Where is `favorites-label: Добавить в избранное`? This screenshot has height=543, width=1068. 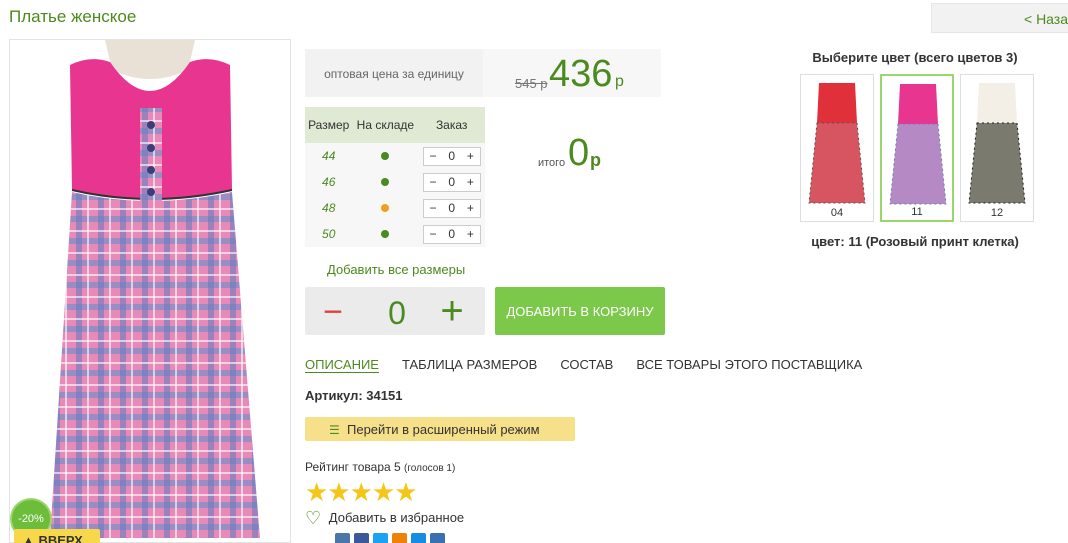
favorites-label: Добавить в избранное is located at coordinates (396, 517).